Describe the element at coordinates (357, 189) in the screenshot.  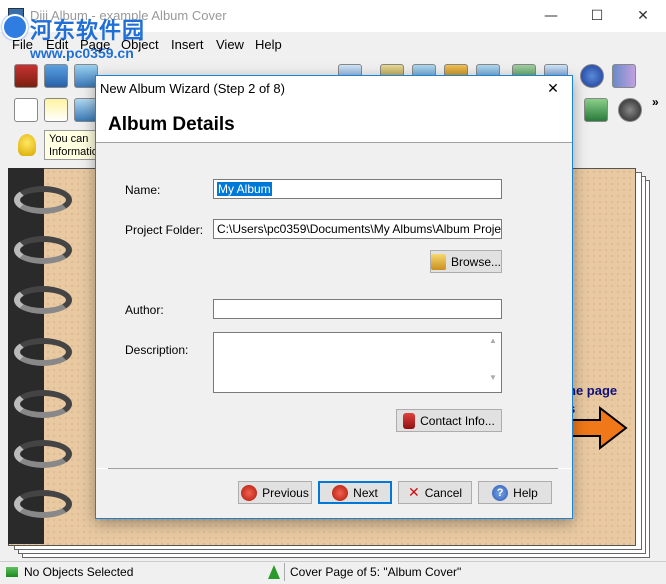
I see `name-input: My Album` at that location.